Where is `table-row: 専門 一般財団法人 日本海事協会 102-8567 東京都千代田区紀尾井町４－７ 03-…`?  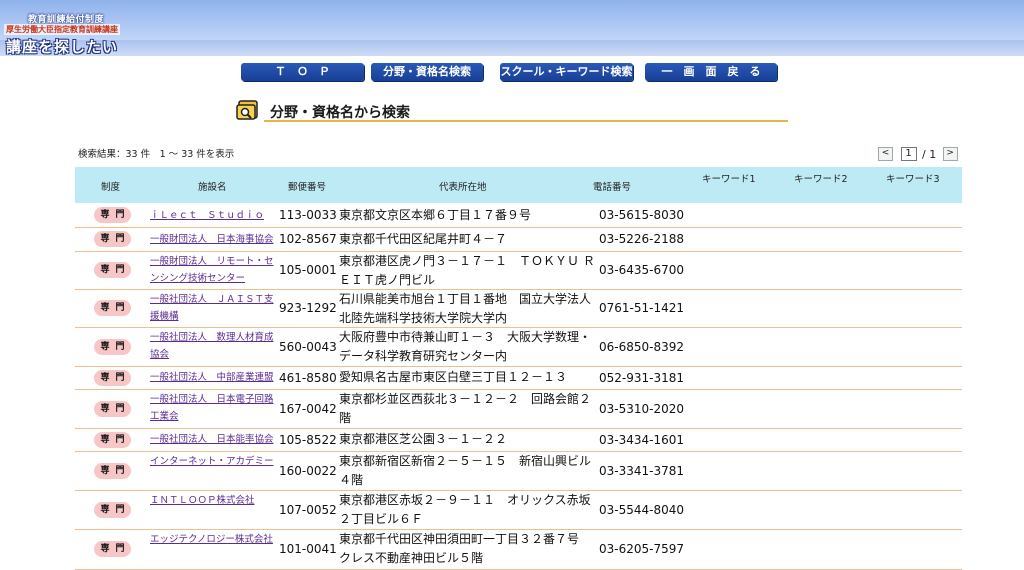
table-row: 専門 一般財団法人 日本海事協会 102-8567 東京都千代田区紀尾井町４－７ 03-… is located at coordinates (518, 239).